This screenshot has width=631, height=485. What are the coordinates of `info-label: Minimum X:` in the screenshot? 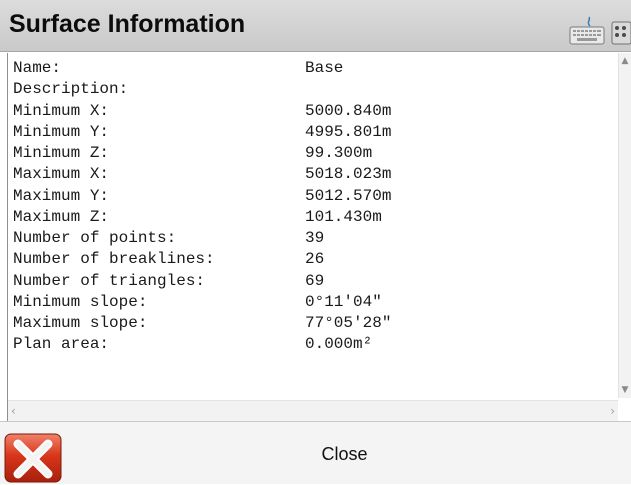 It's located at (61, 110).